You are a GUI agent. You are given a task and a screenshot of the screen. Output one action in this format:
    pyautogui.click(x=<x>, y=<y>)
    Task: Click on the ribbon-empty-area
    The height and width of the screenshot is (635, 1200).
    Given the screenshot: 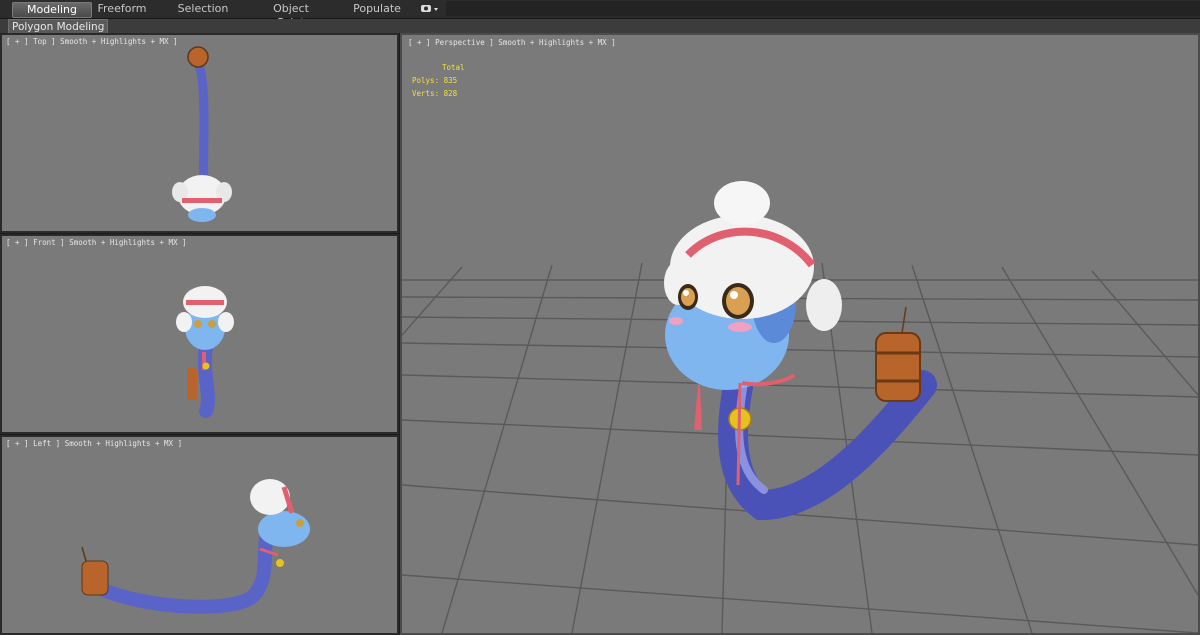 What is the action you would take?
    pyautogui.click(x=823, y=8)
    